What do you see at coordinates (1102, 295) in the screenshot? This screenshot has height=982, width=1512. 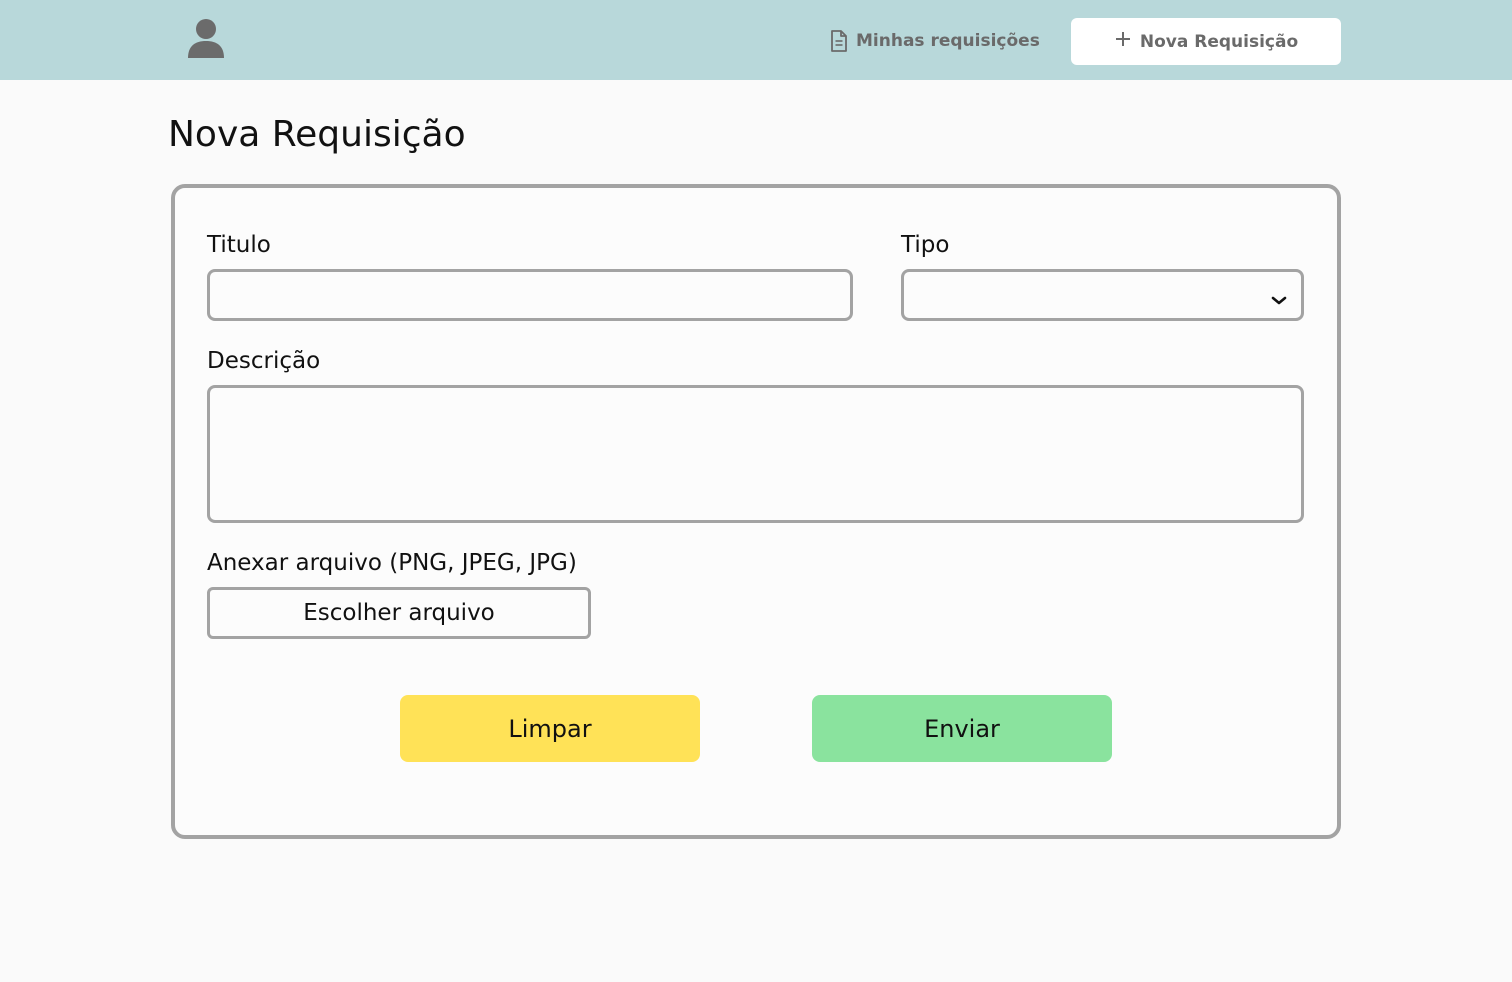 I see `type-select` at bounding box center [1102, 295].